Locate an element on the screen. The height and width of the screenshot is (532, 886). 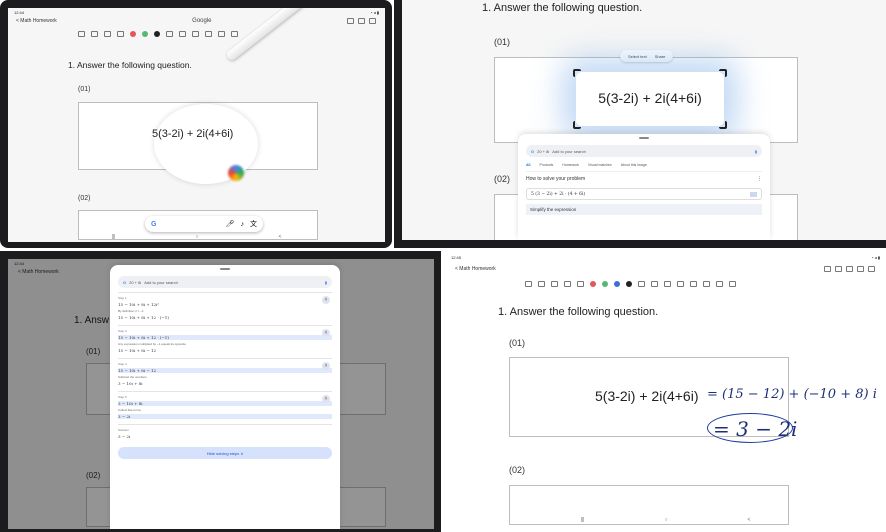
navigation-bar: ||| ○ < is located at coordinates (665, 520).